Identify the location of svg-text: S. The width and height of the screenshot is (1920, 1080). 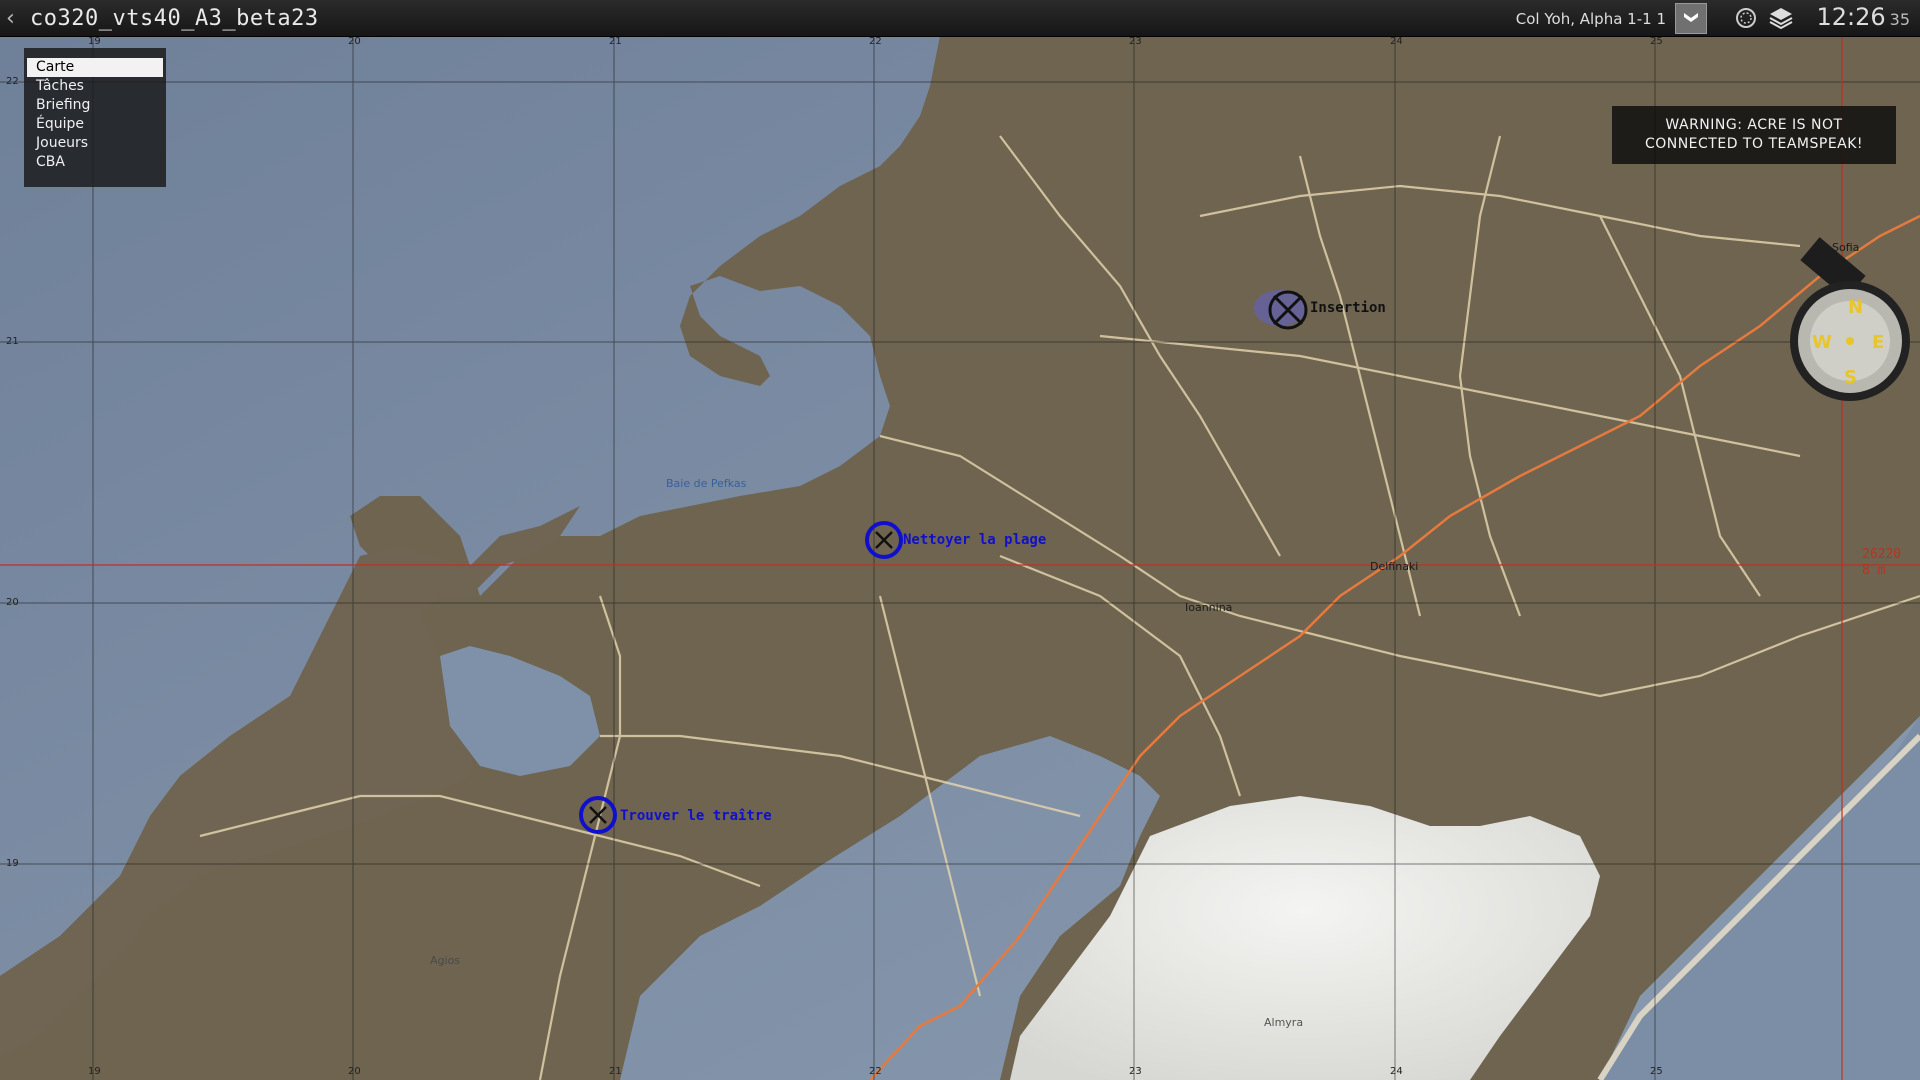
(1850, 377).